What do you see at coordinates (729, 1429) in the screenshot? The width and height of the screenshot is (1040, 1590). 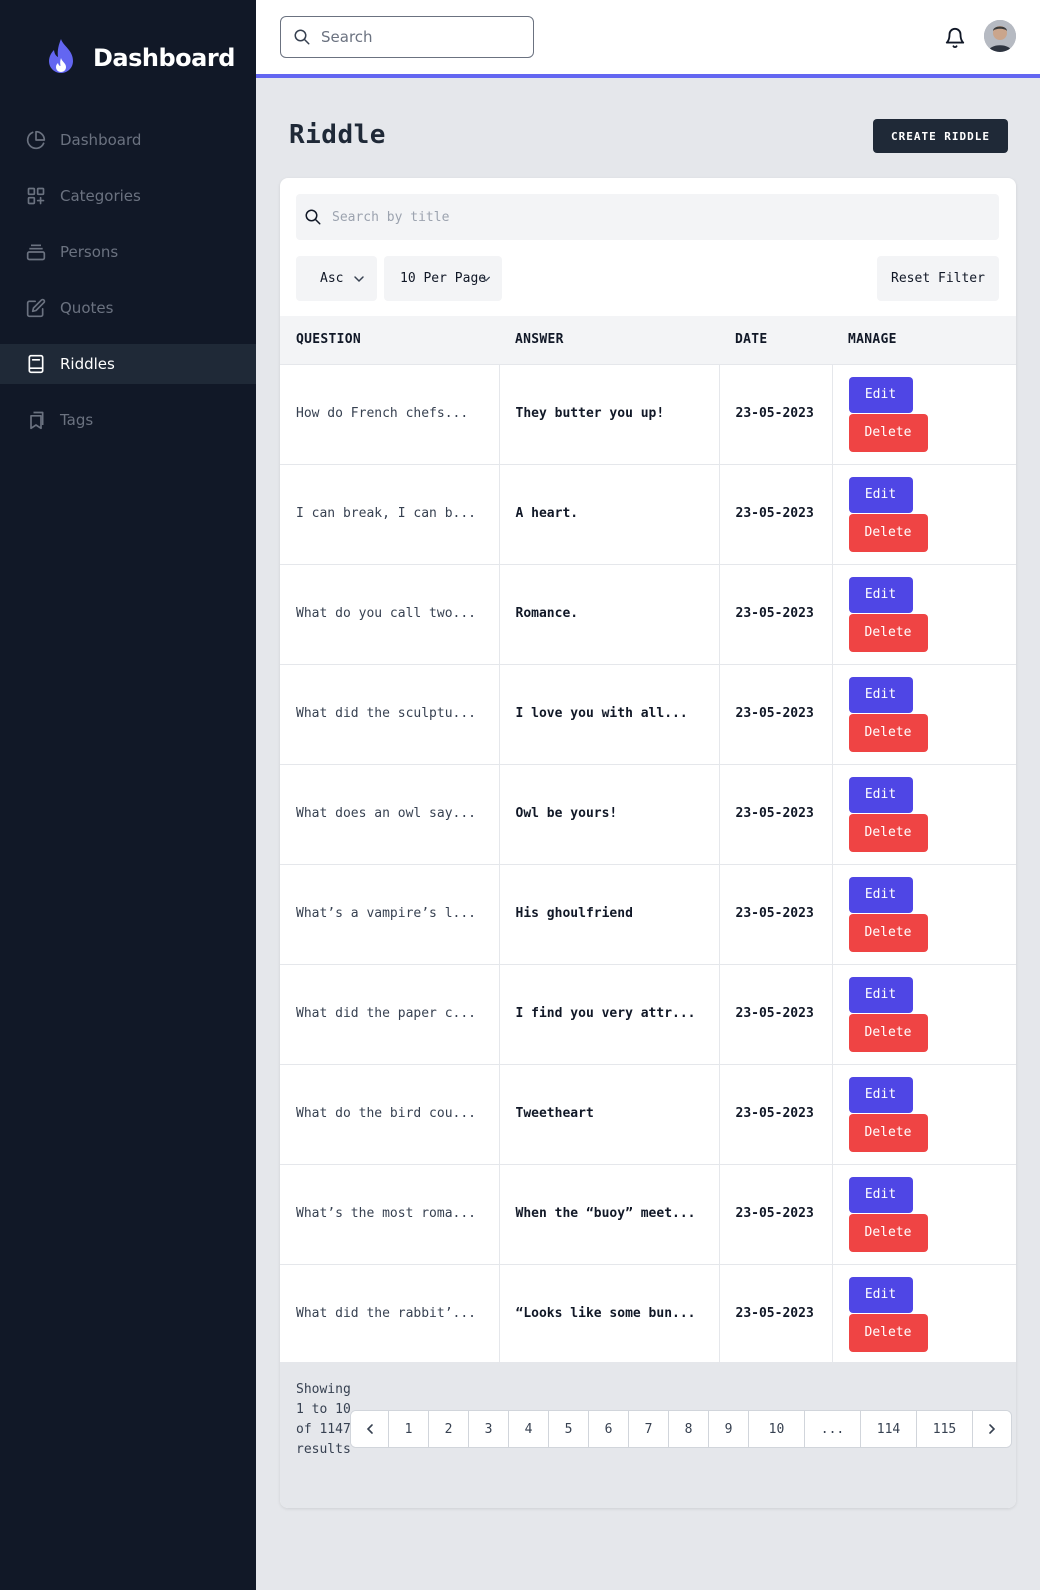 I see `page-button-9: 9` at bounding box center [729, 1429].